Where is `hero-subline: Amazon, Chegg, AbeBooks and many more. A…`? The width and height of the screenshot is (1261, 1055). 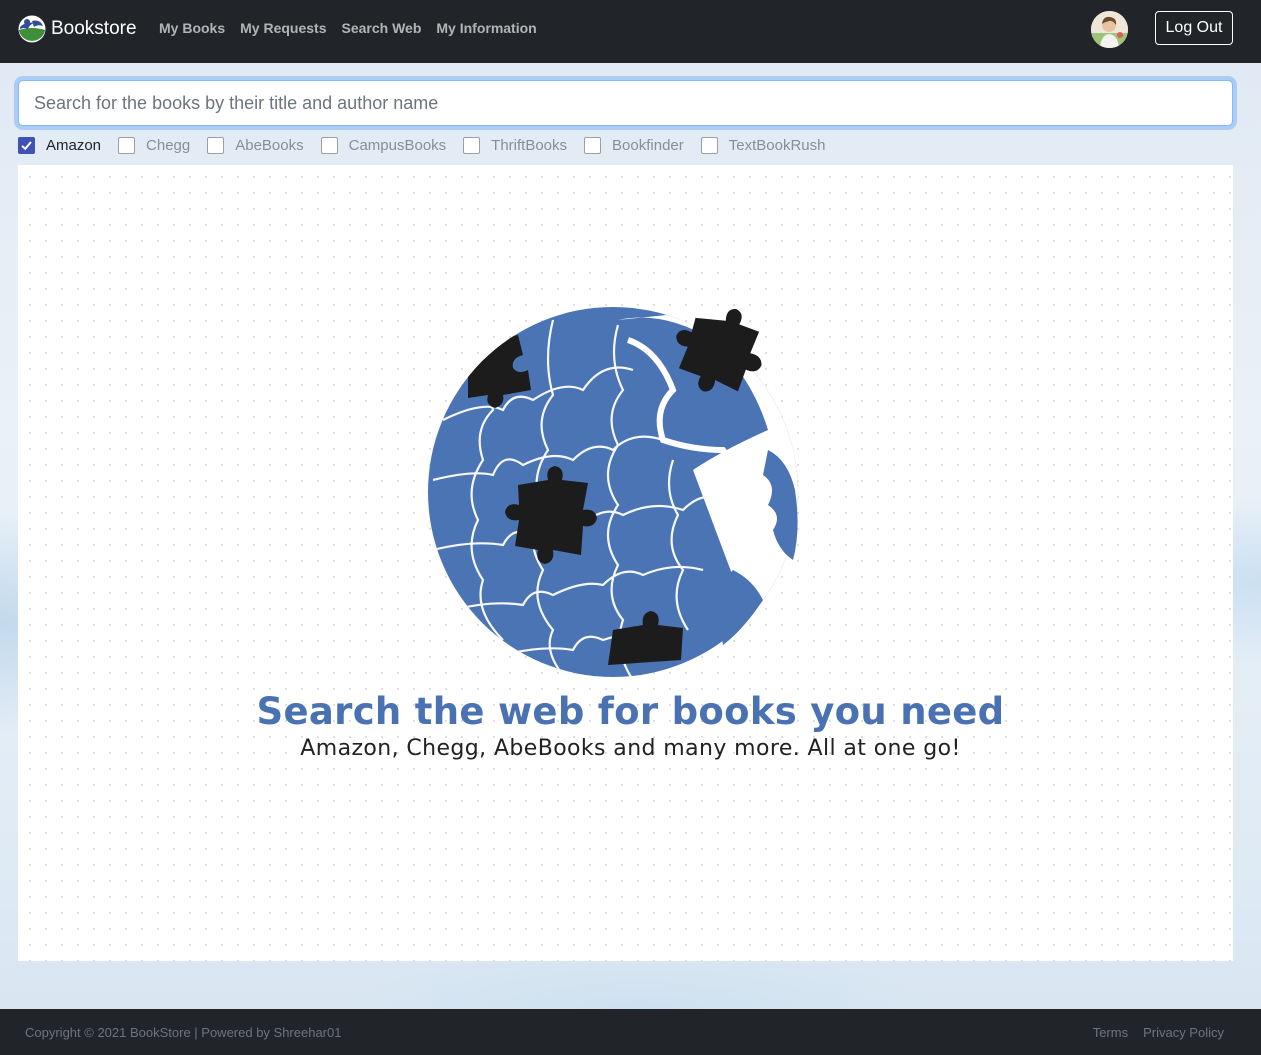 hero-subline: Amazon, Chegg, AbeBooks and many more. A… is located at coordinates (630, 748).